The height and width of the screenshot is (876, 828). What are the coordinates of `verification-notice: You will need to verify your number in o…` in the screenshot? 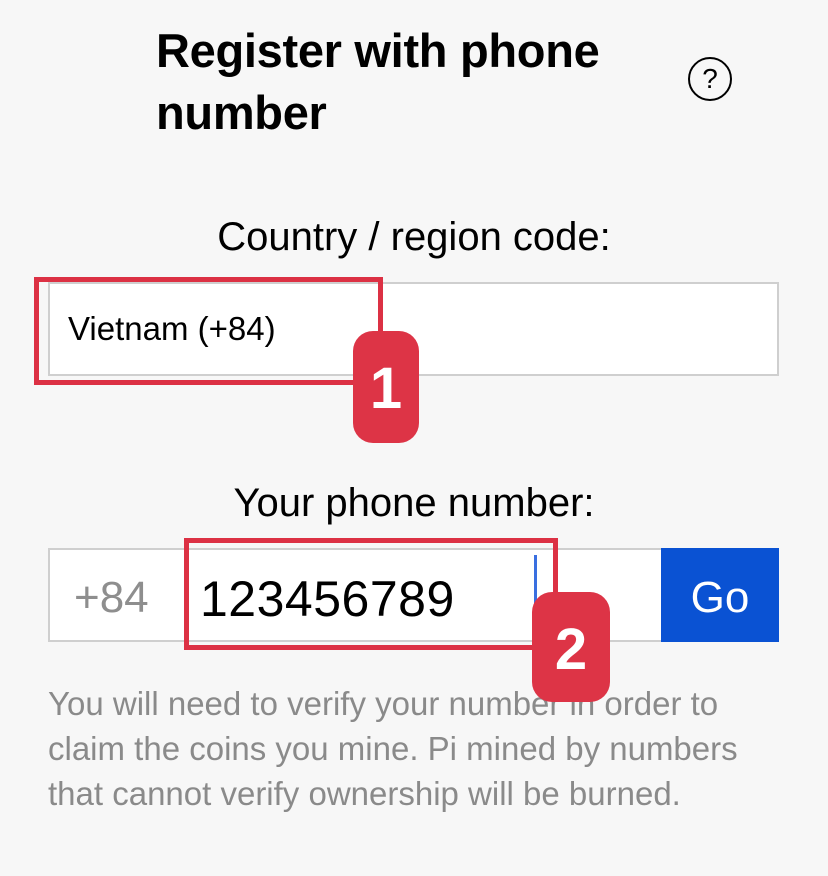 It's located at (393, 748).